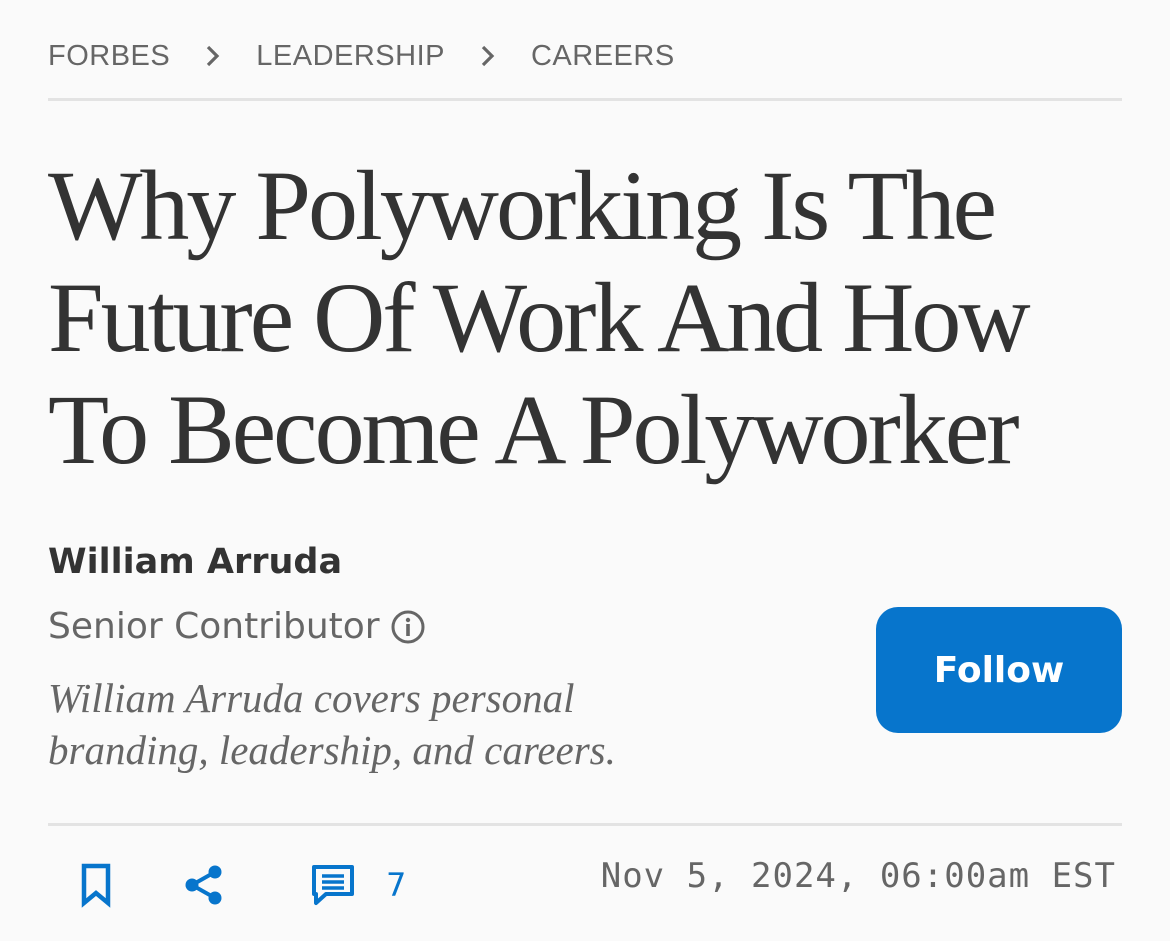  Describe the element at coordinates (539, 317) in the screenshot. I see `title-line: Future Of Work And How` at that location.